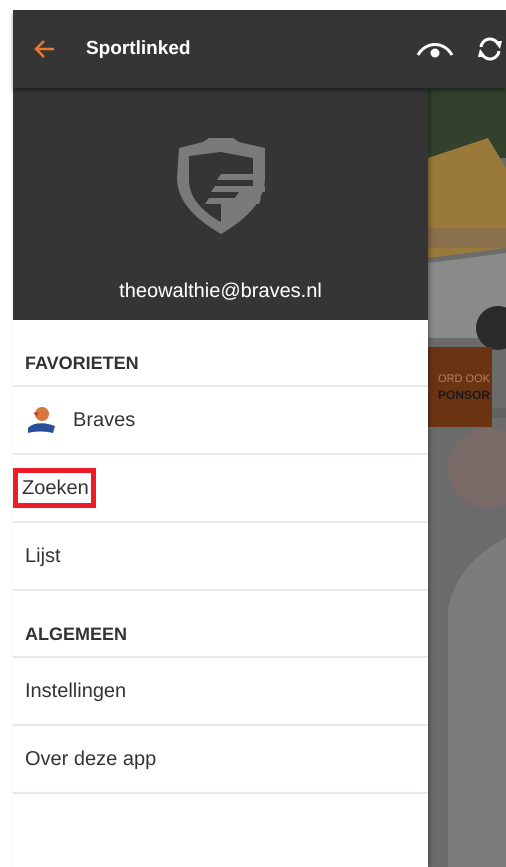  I want to click on menu-item: Zoeken, so click(54, 488).